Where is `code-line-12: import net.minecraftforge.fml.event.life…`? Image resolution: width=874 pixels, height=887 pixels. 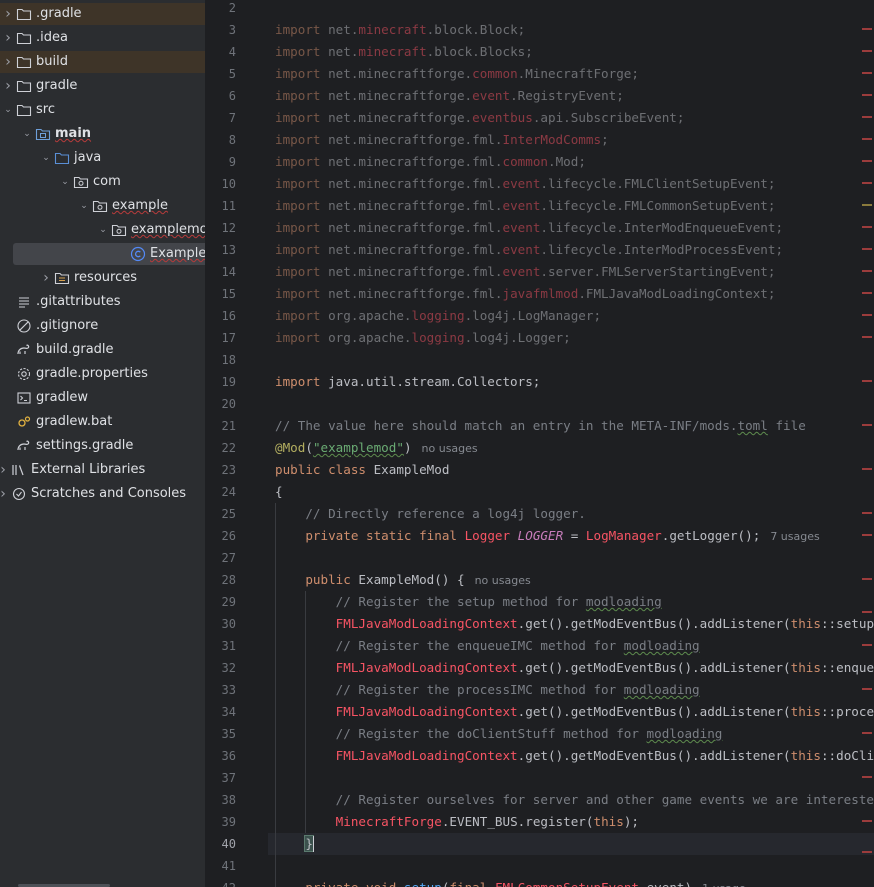 code-line-12: import net.minecraftforge.fml.event.life… is located at coordinates (529, 228).